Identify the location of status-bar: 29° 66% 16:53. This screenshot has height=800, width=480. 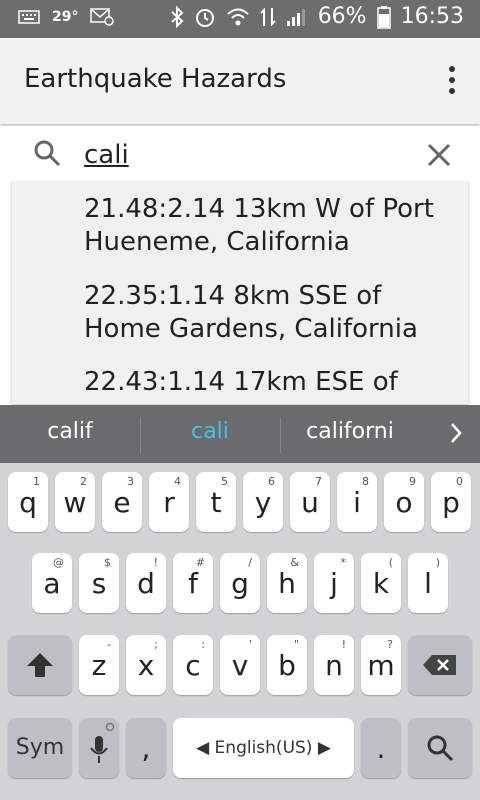
(240, 19).